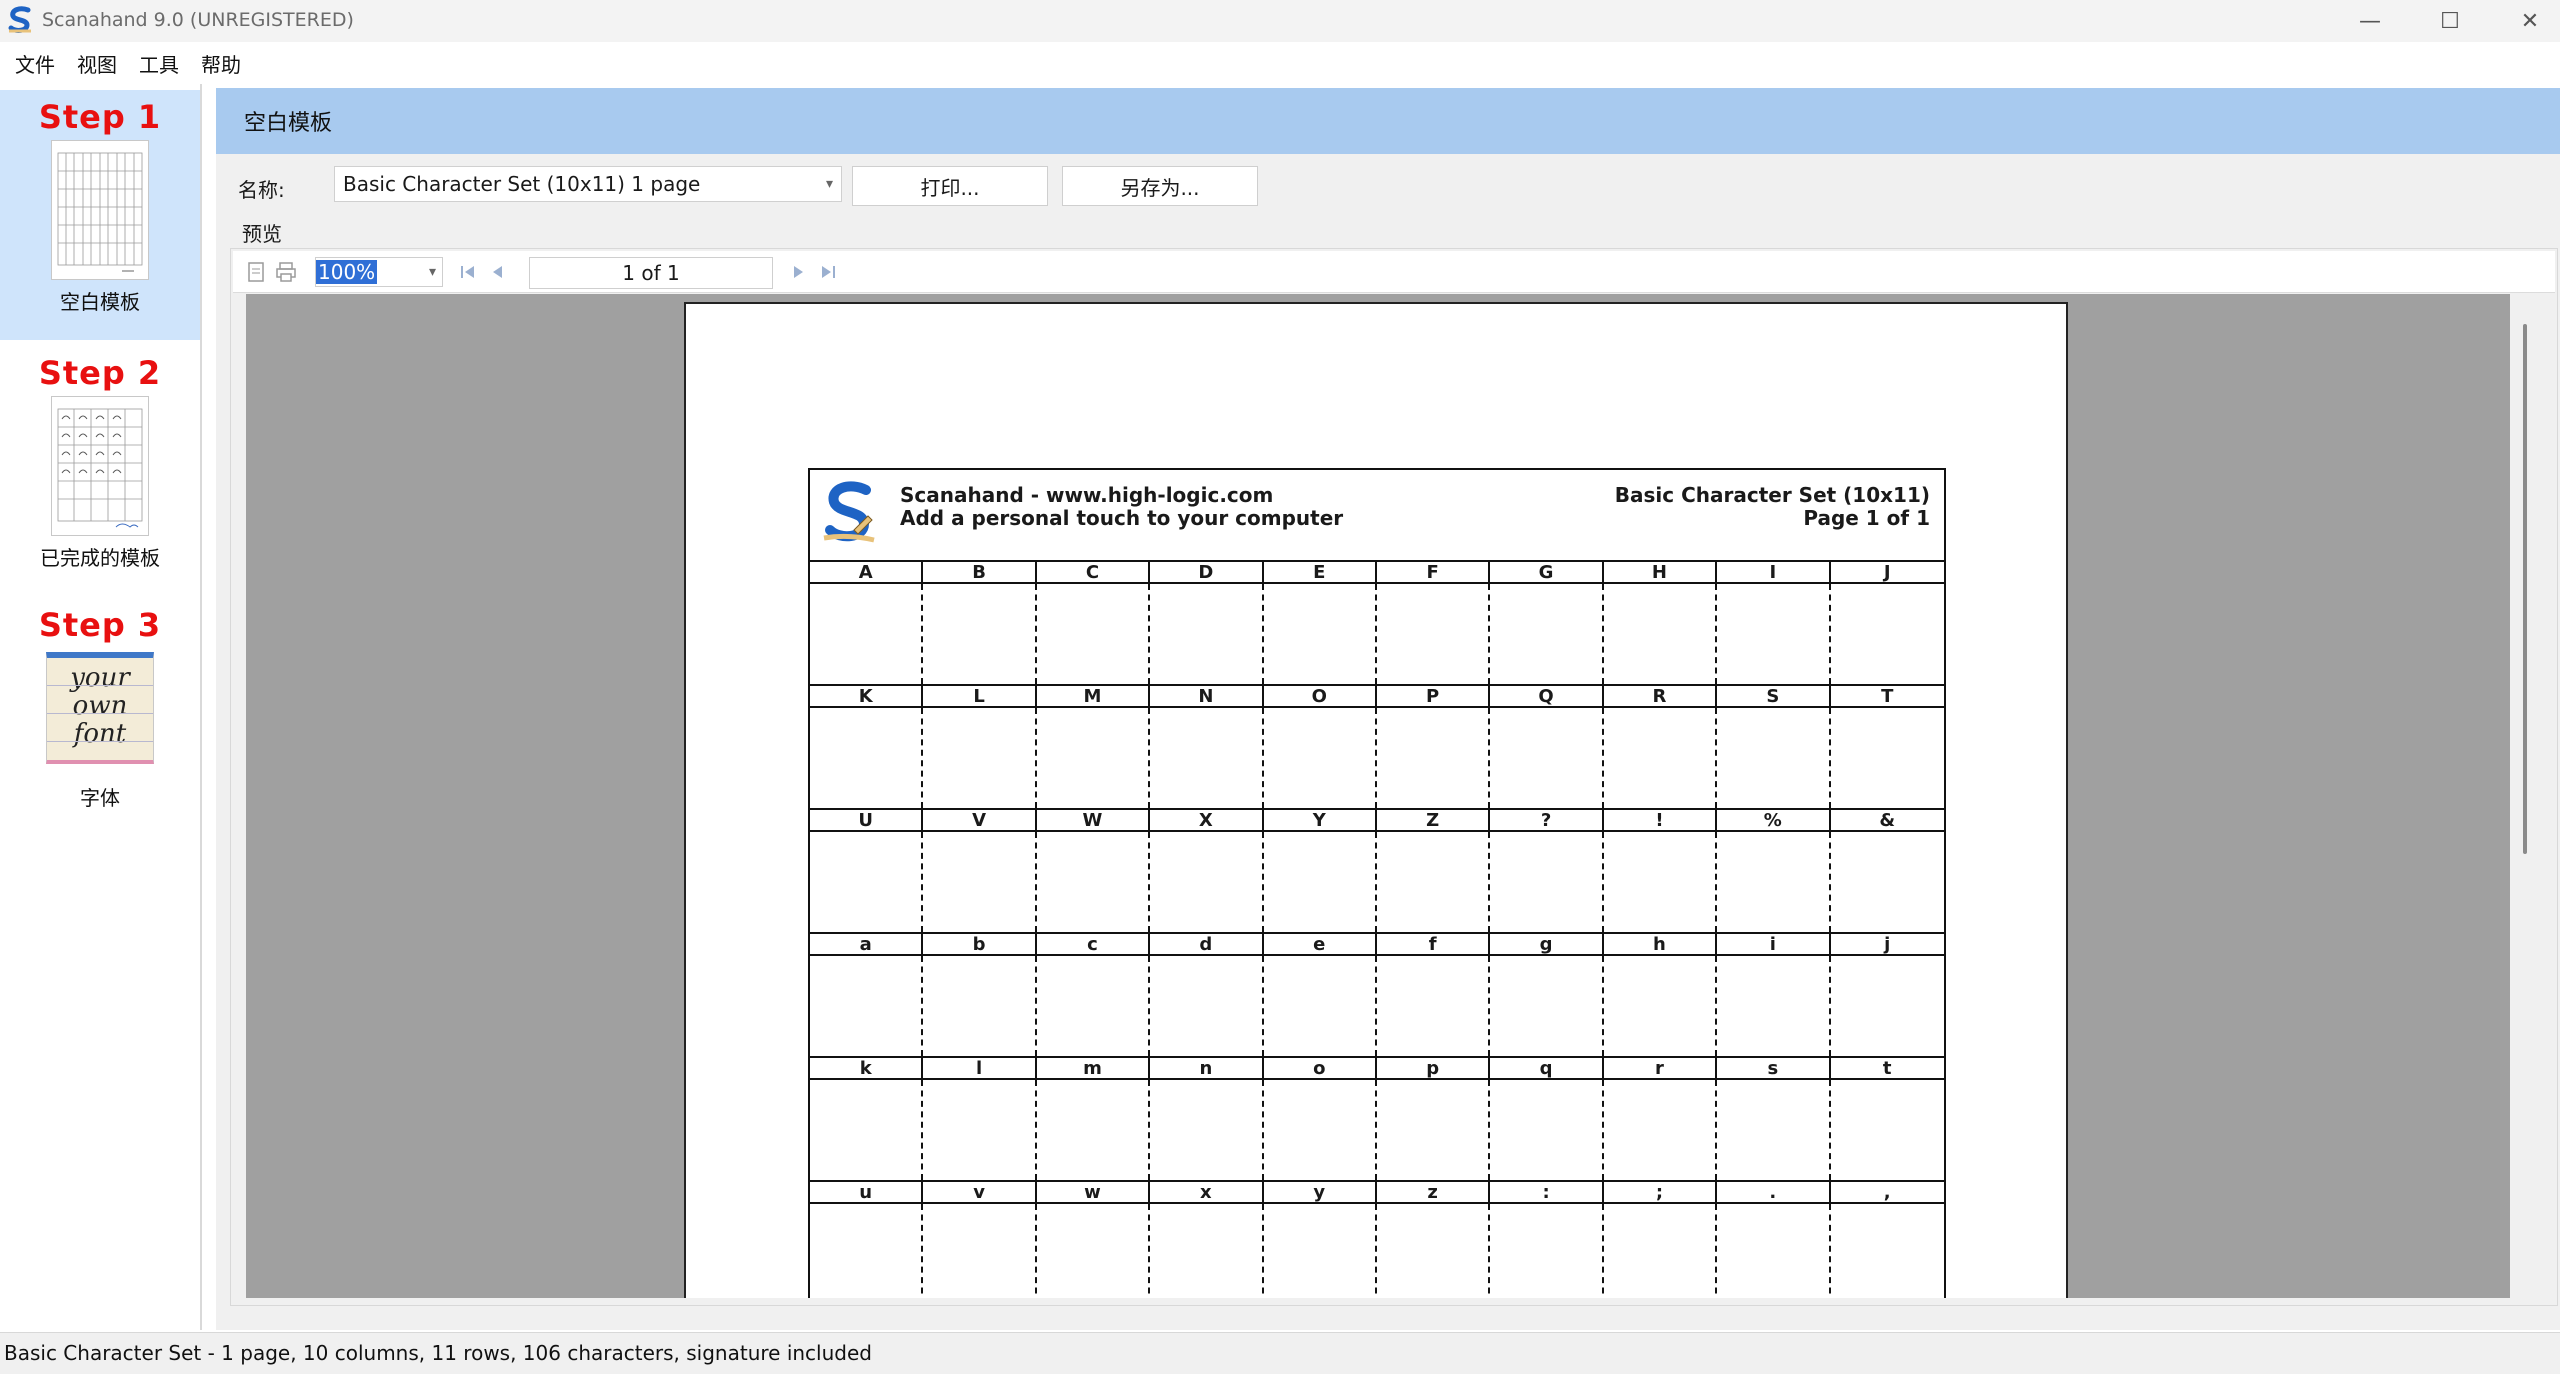 Image resolution: width=2560 pixels, height=1374 pixels. Describe the element at coordinates (1320, 572) in the screenshot. I see `character-label: E` at that location.